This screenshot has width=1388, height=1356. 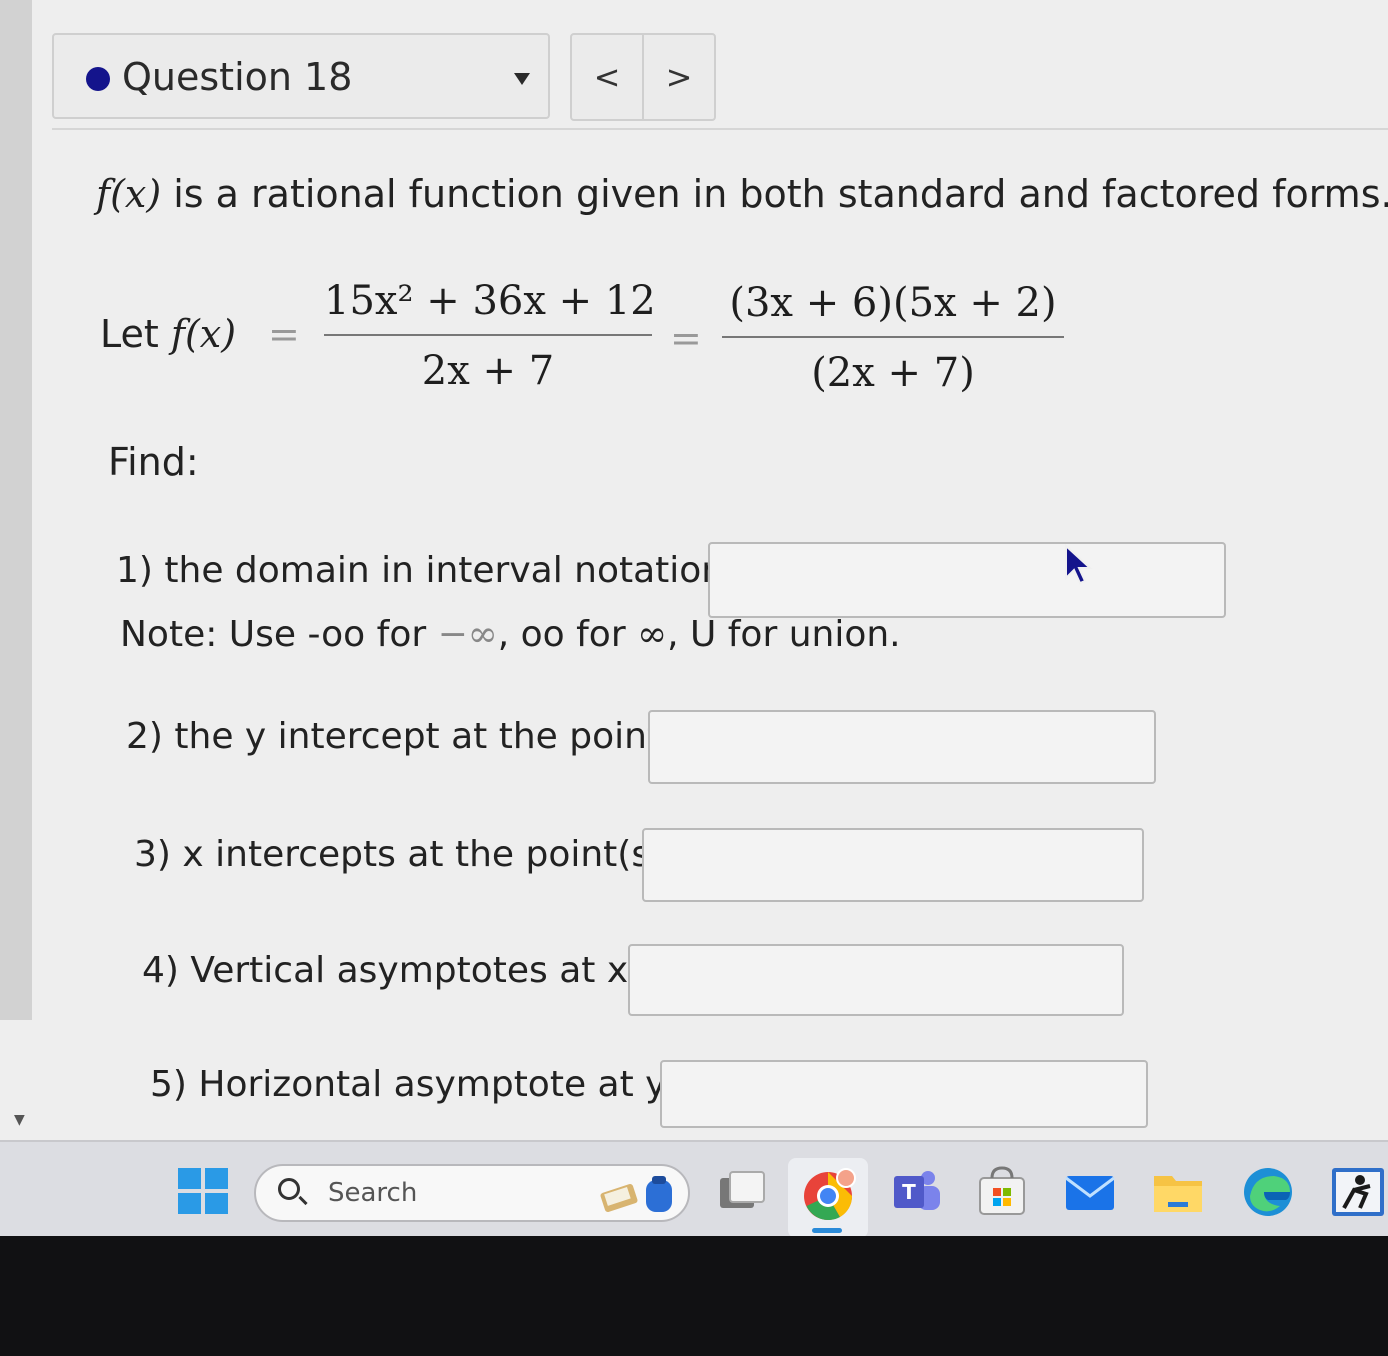 I want to click on horizontal-asymptote-answer-field, so click(x=904, y=1094).